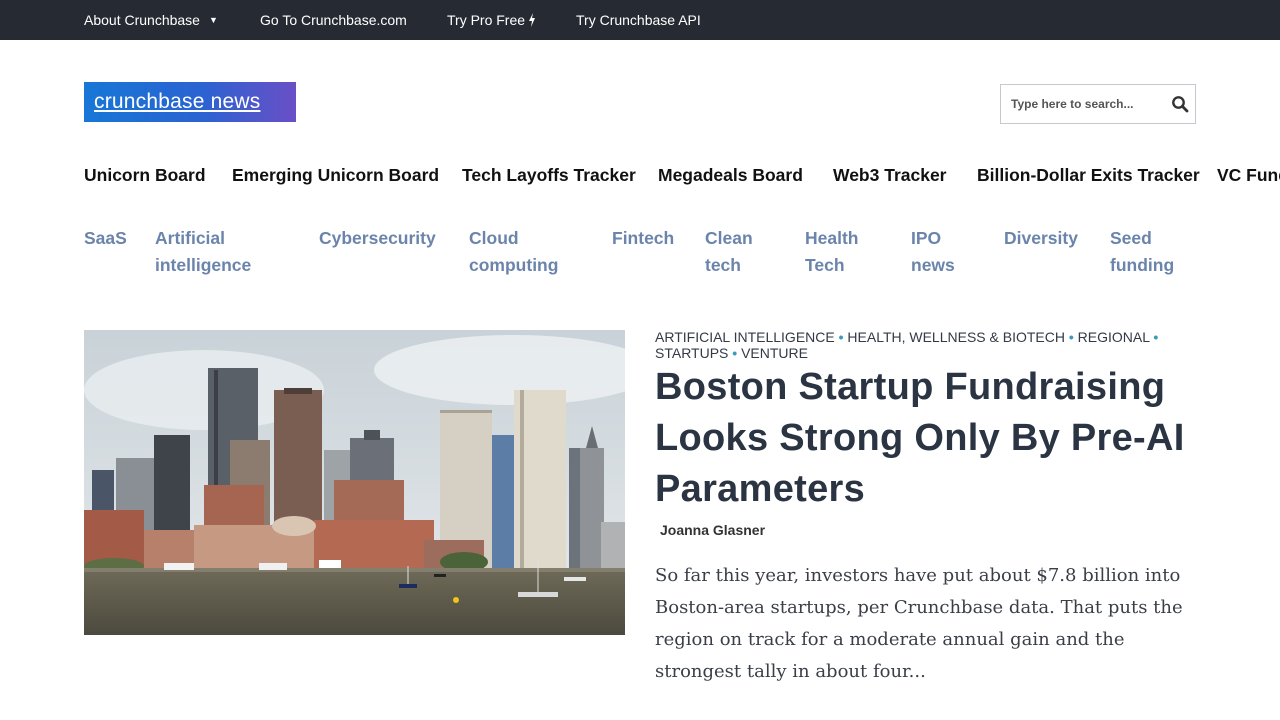 This screenshot has width=1280, height=720. What do you see at coordinates (145, 175) in the screenshot?
I see `nav-unicorn-board: Unicorn Board` at bounding box center [145, 175].